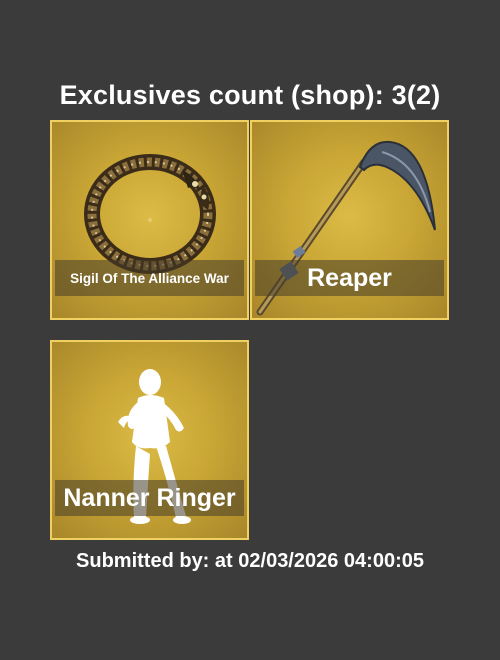 This screenshot has height=660, width=500. Describe the element at coordinates (149, 498) in the screenshot. I see `item-name-label: Nanner Ringer` at that location.